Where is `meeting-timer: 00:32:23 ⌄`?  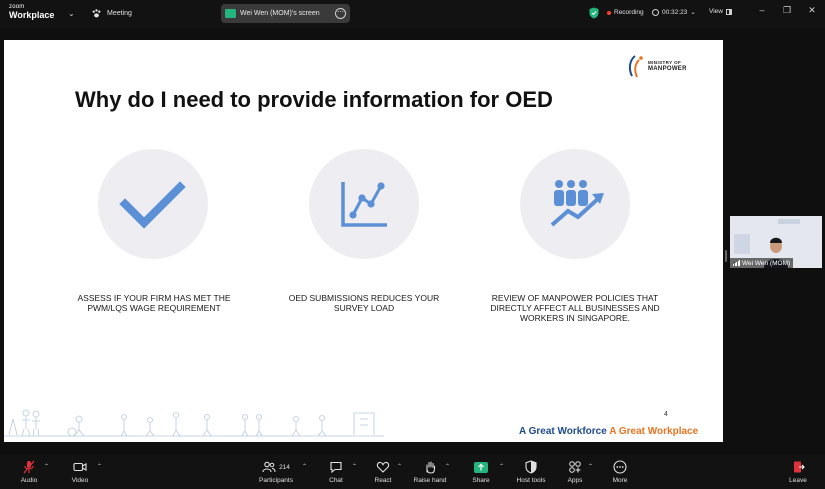
meeting-timer: 00:32:23 ⌄ is located at coordinates (674, 12).